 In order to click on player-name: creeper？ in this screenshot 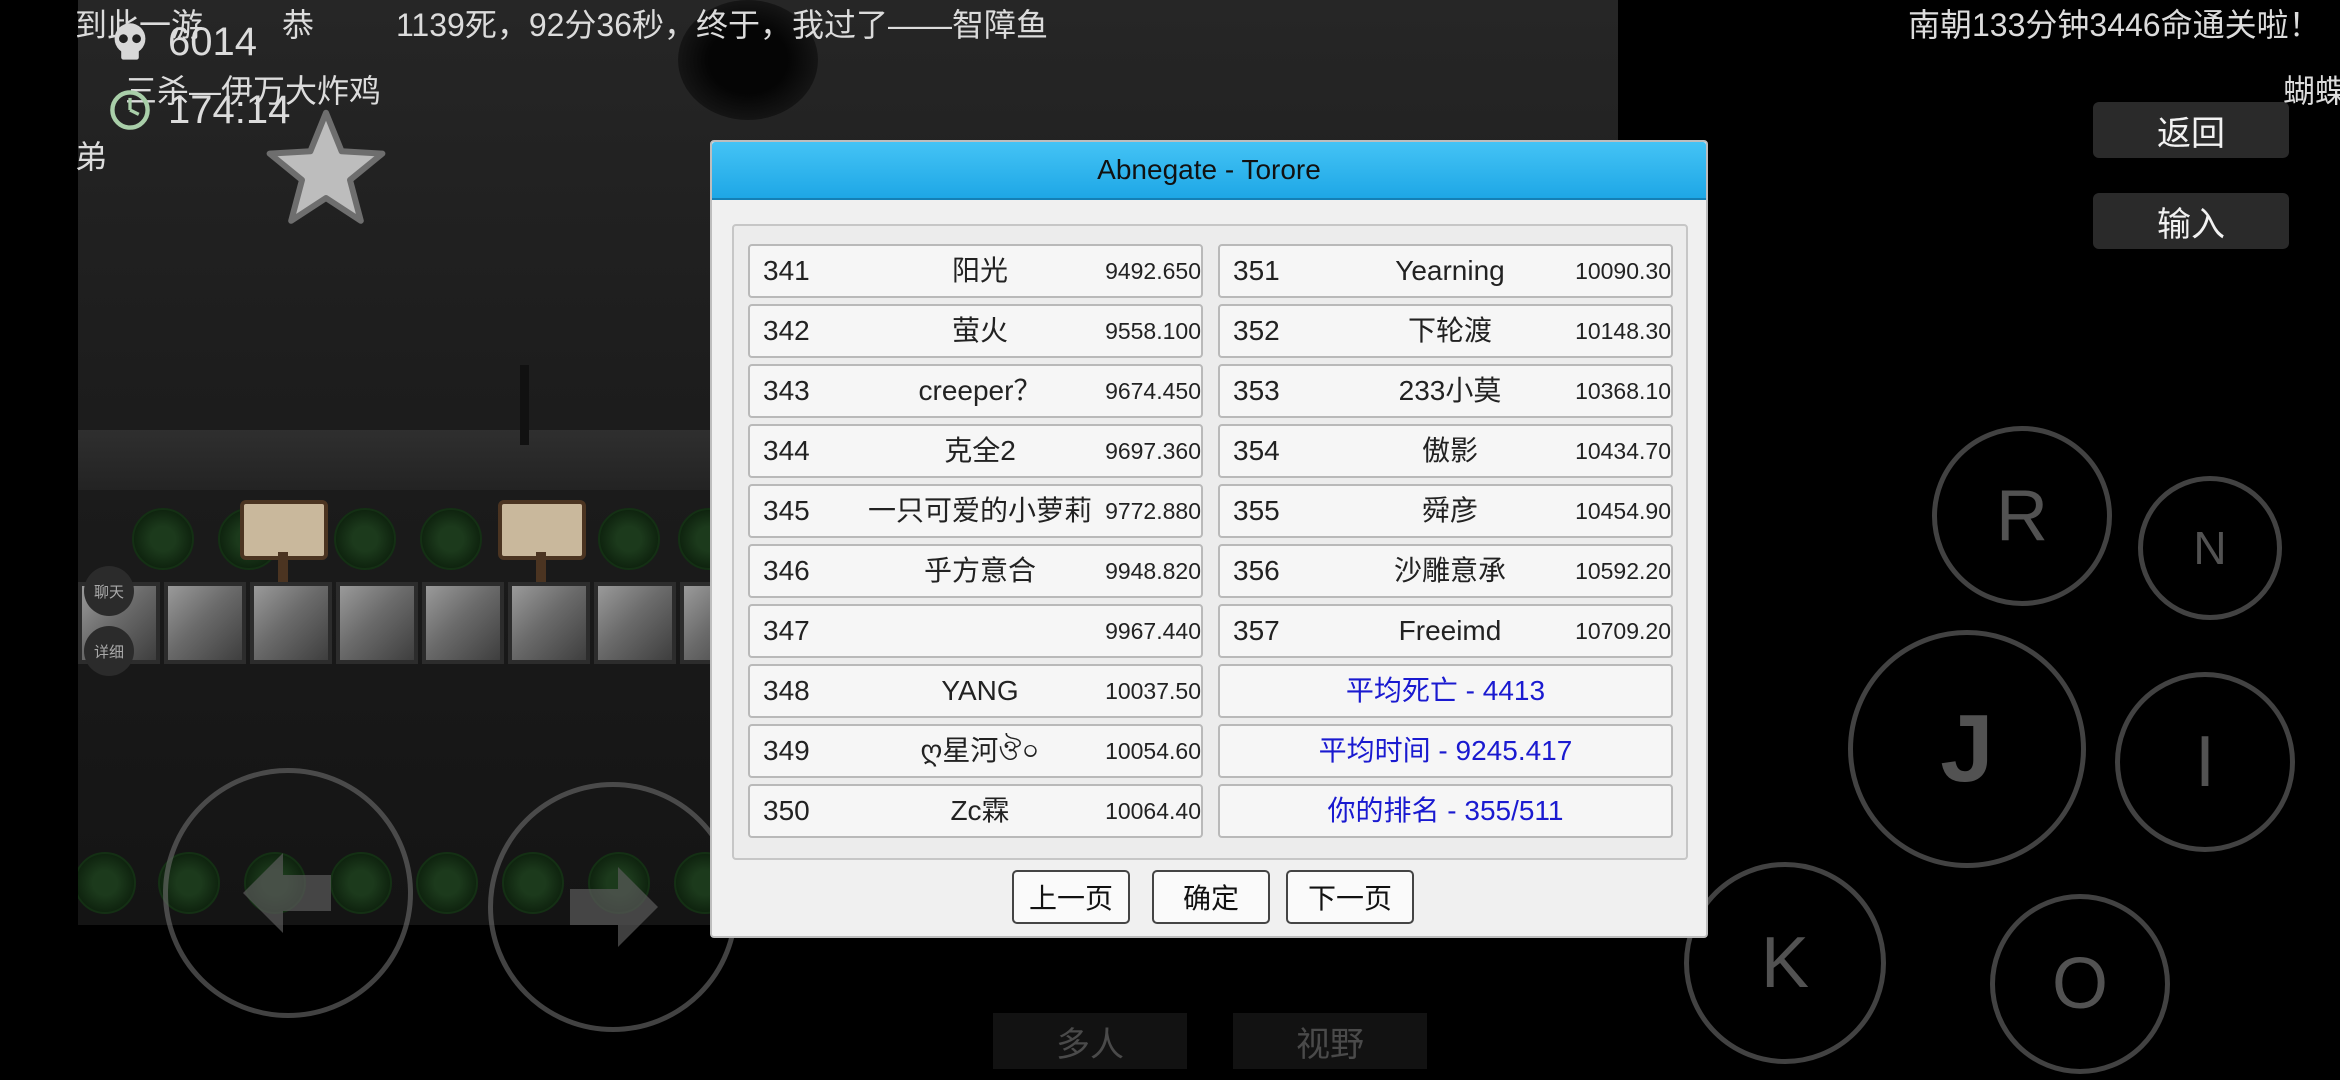, I will do `click(980, 390)`.